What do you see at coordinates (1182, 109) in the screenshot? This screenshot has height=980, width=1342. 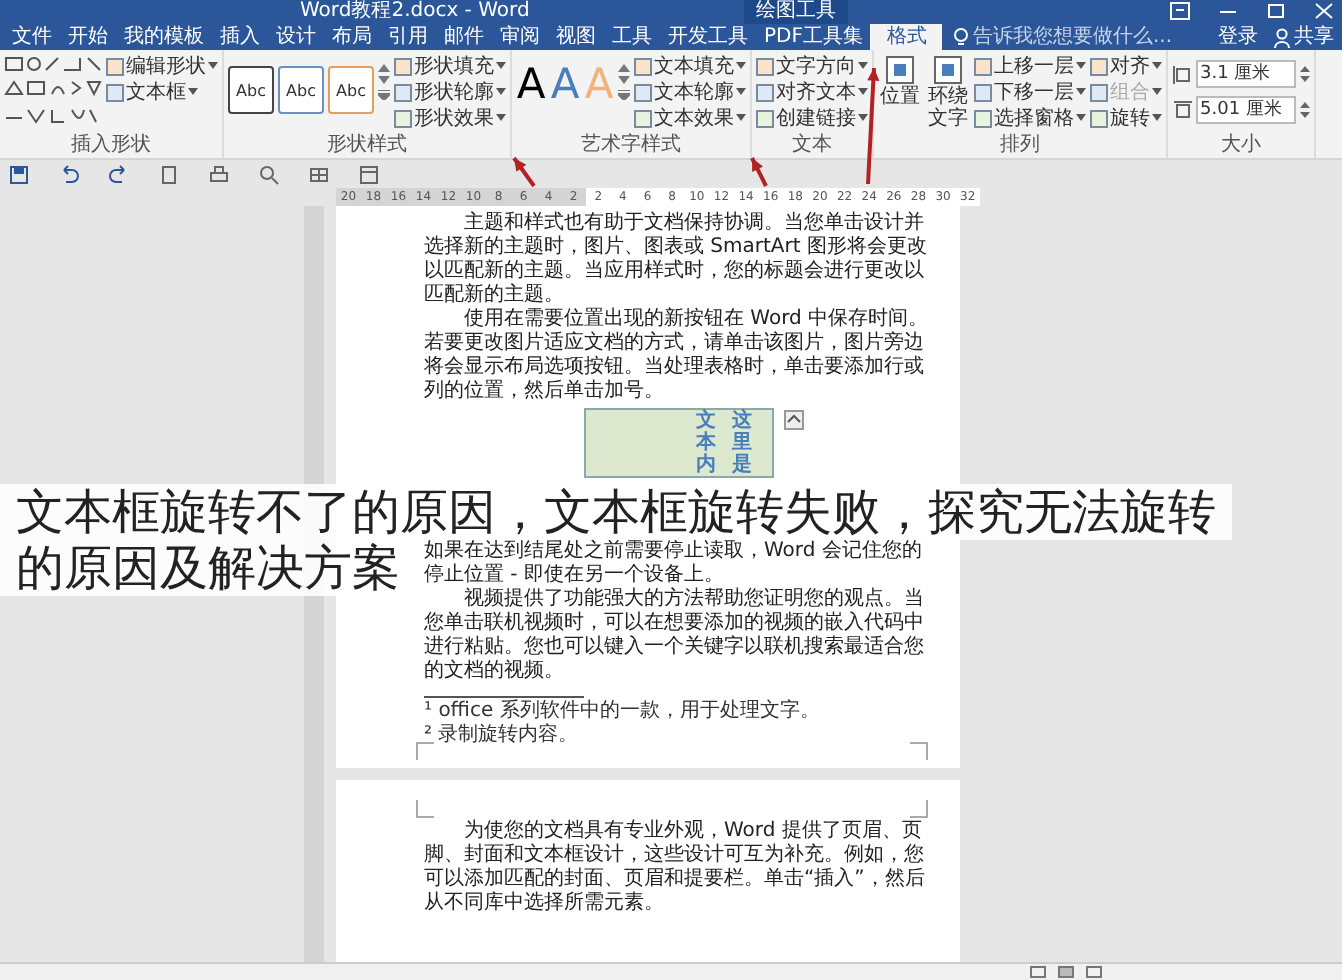 I see `width-icon` at bounding box center [1182, 109].